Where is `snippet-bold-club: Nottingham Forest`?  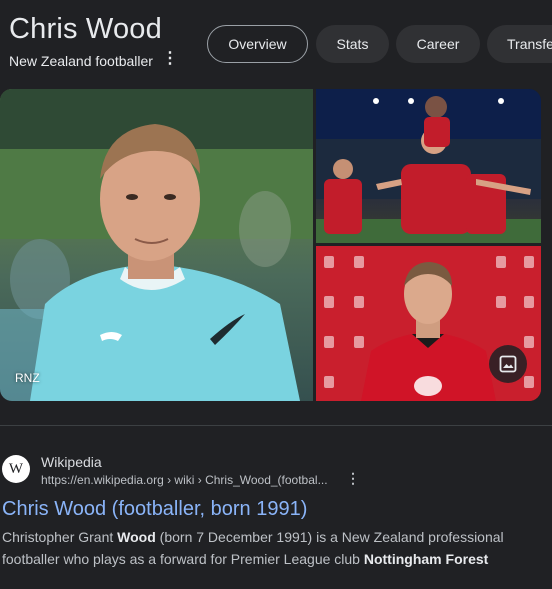
snippet-bold-club: Nottingham Forest is located at coordinates (426, 559).